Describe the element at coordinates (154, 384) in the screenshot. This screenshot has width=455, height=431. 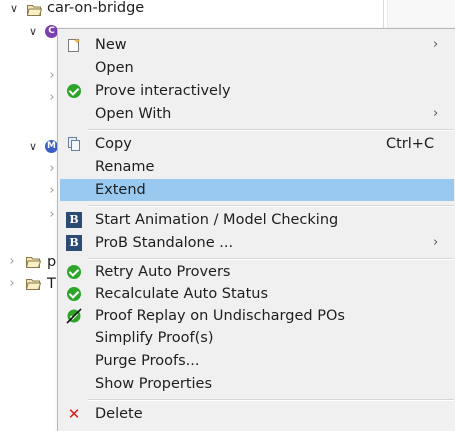
I see `menu-item-label: Show Properties` at that location.